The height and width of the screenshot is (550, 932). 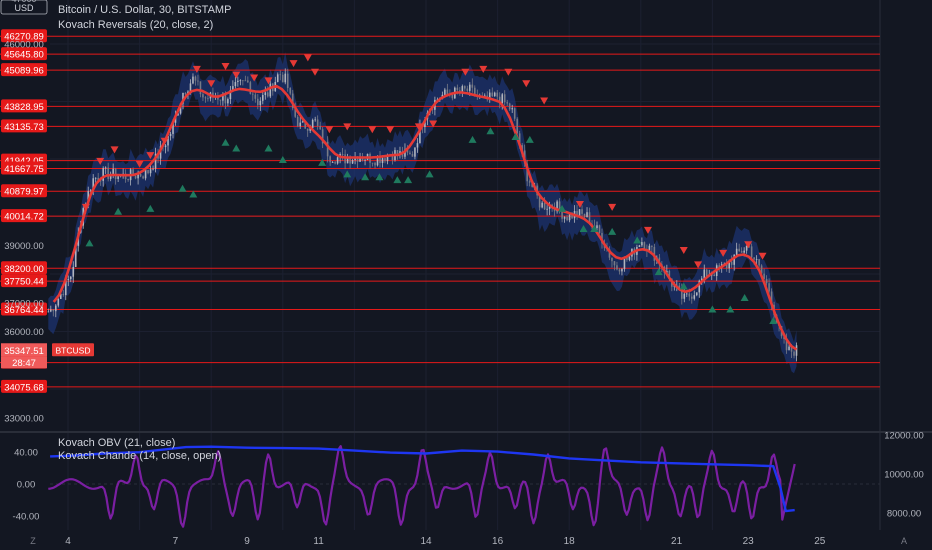 I want to click on indicator-title: Kovach Reversals (20, close, 2), so click(x=135, y=25).